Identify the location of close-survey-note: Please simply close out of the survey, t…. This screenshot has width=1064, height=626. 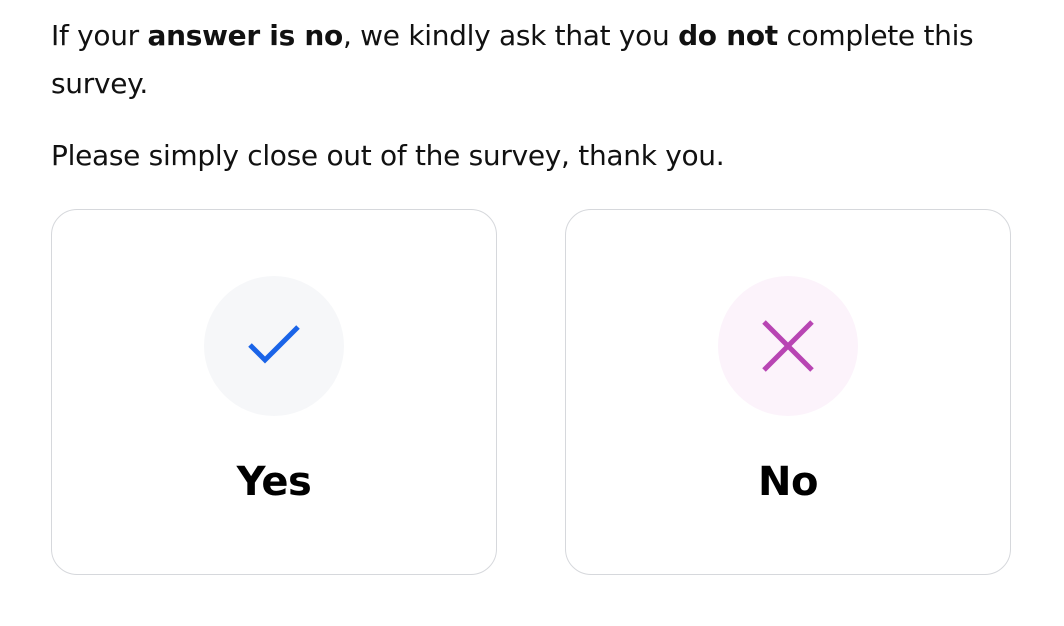
(388, 155).